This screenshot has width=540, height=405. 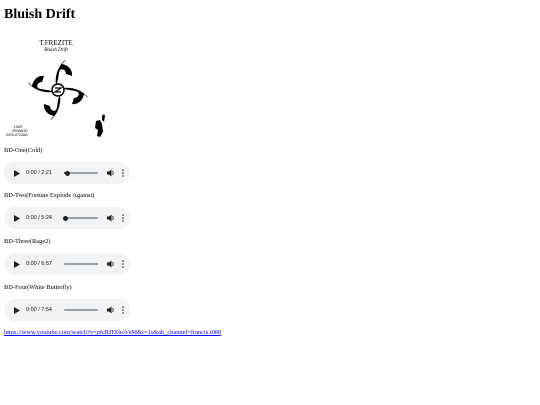 What do you see at coordinates (39, 264) in the screenshot?
I see `time-display: 0:00 / 6:57` at bounding box center [39, 264].